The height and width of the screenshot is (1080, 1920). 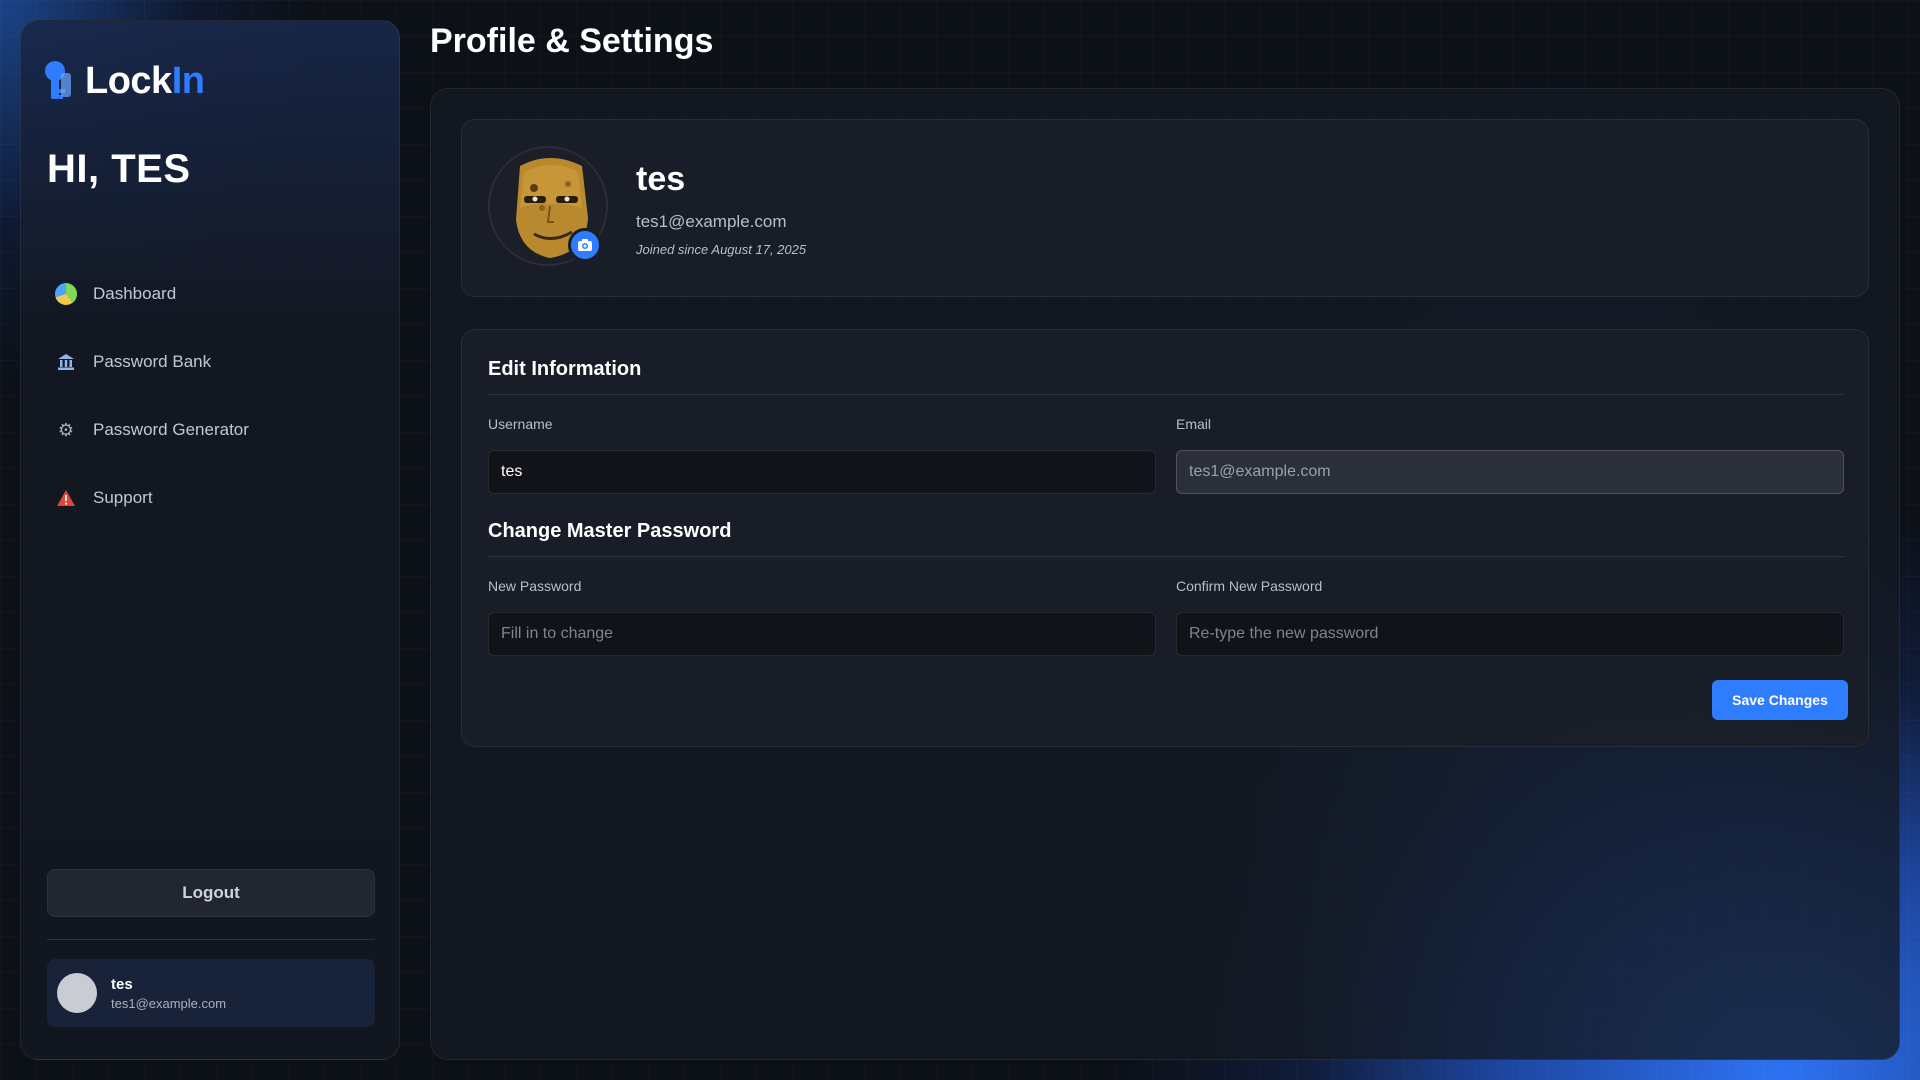 I want to click on brand-logo: LockIn, so click(x=123, y=81).